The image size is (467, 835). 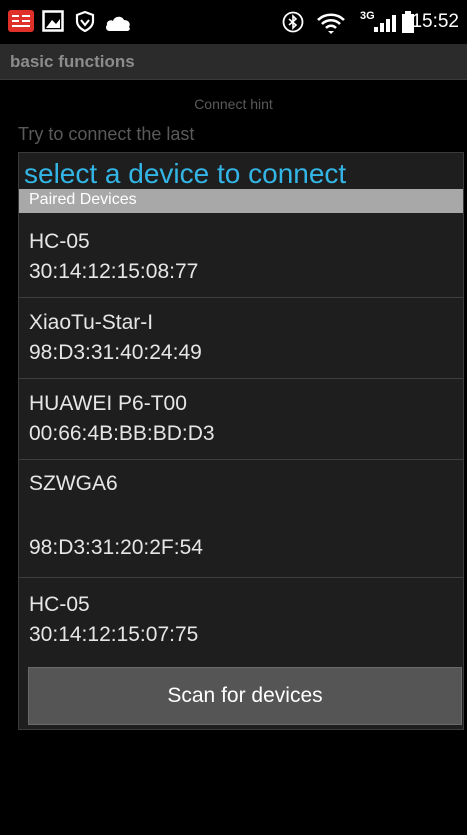 I want to click on app-title: basic functions, so click(x=72, y=61).